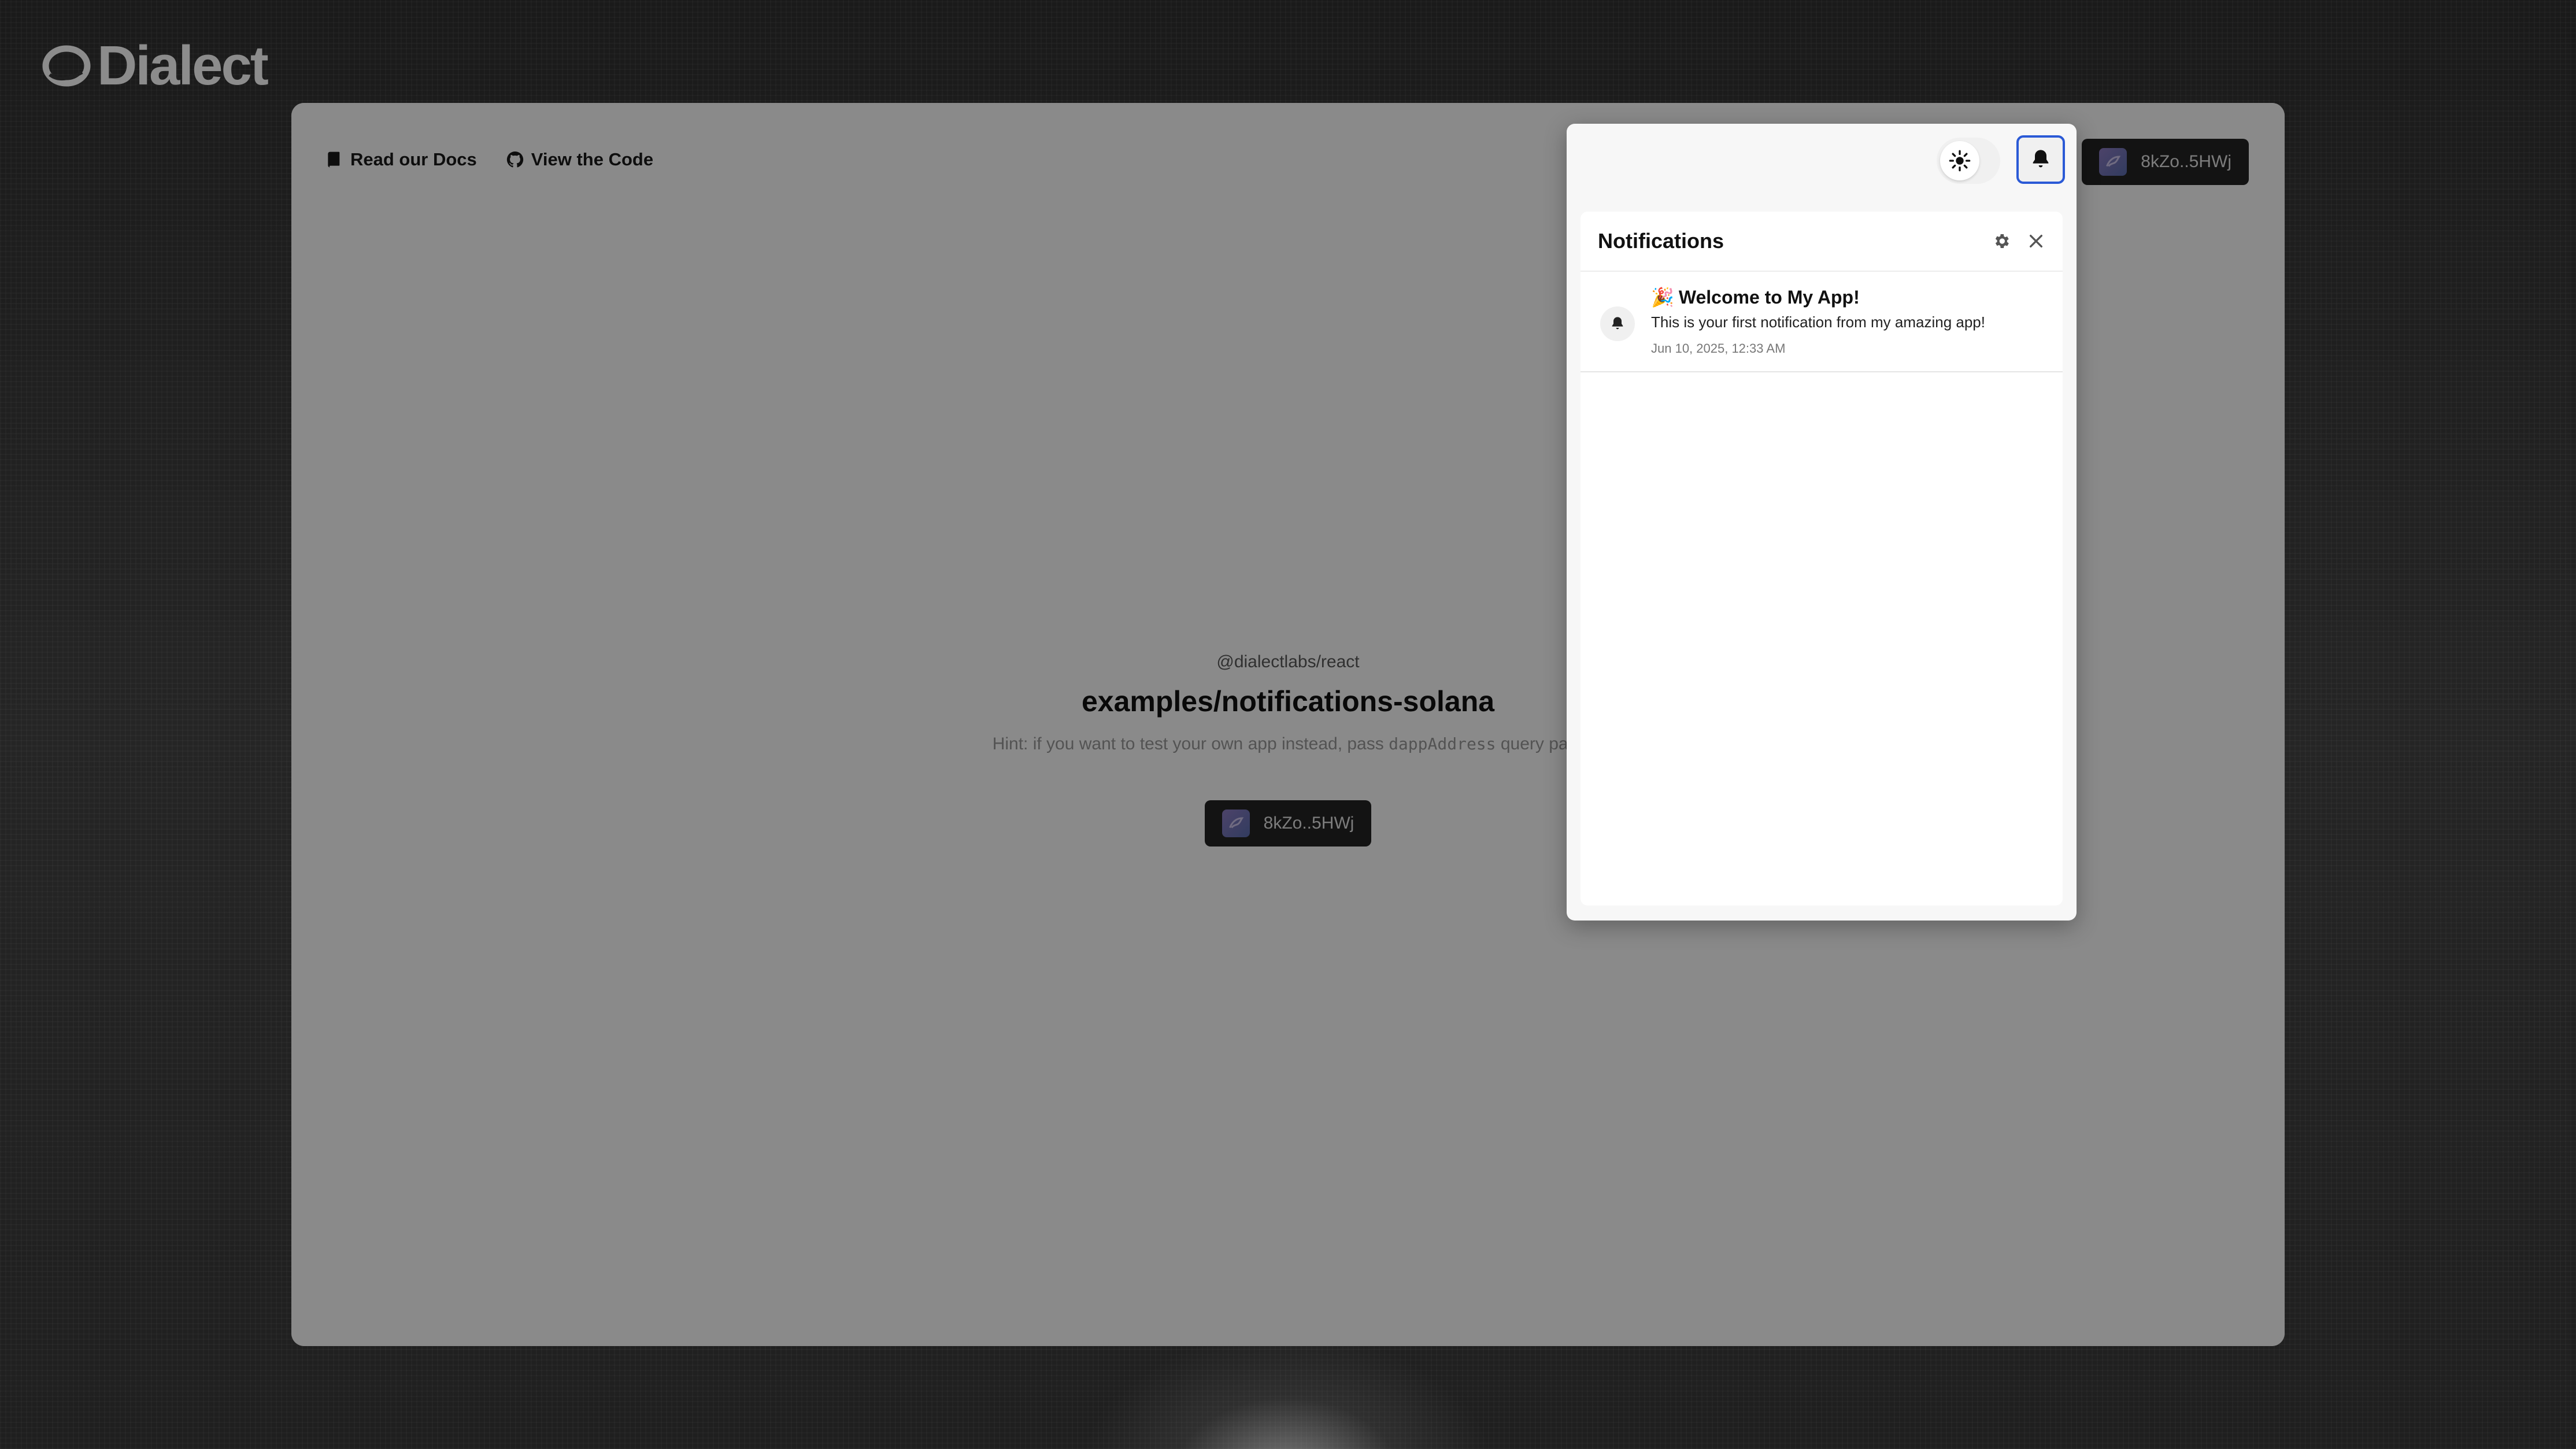 This screenshot has height=1449, width=2576. Describe the element at coordinates (1662, 297) in the screenshot. I see `party-popper-icon: 🎉` at that location.